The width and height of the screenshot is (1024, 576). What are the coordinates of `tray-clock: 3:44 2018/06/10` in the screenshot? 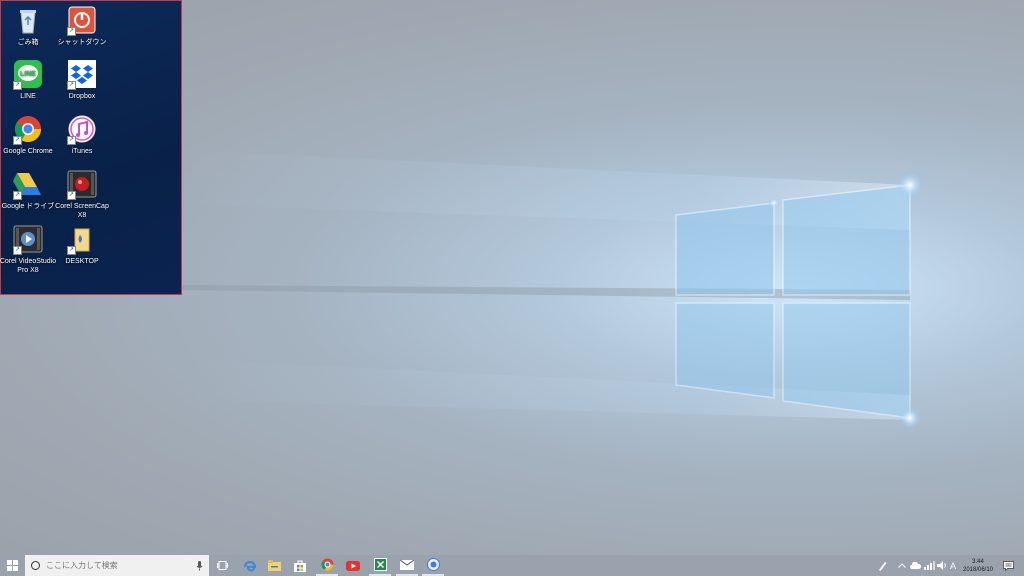 It's located at (978, 565).